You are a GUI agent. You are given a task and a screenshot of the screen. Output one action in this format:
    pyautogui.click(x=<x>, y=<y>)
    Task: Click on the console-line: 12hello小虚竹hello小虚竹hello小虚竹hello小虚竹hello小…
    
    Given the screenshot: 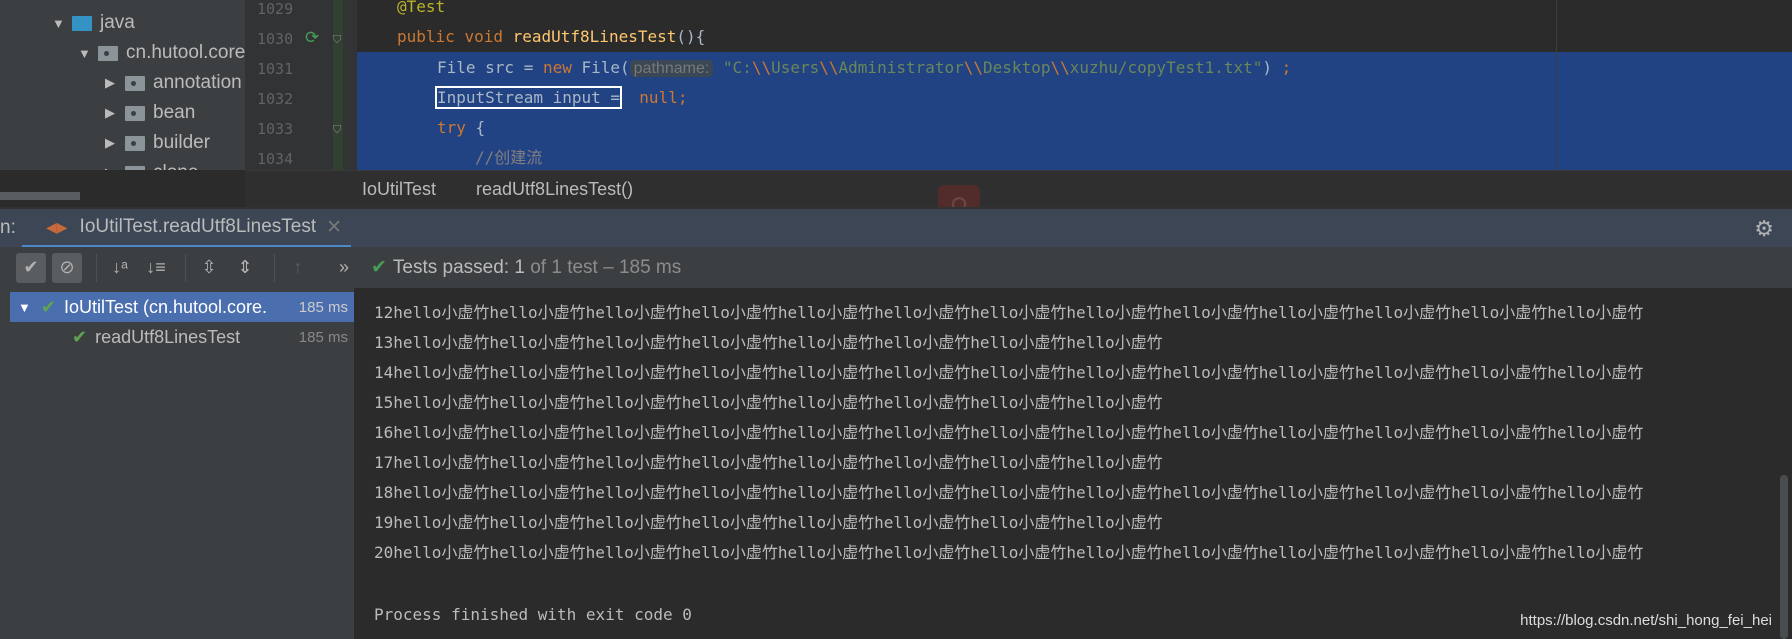 What is the action you would take?
    pyautogui.click(x=1009, y=312)
    